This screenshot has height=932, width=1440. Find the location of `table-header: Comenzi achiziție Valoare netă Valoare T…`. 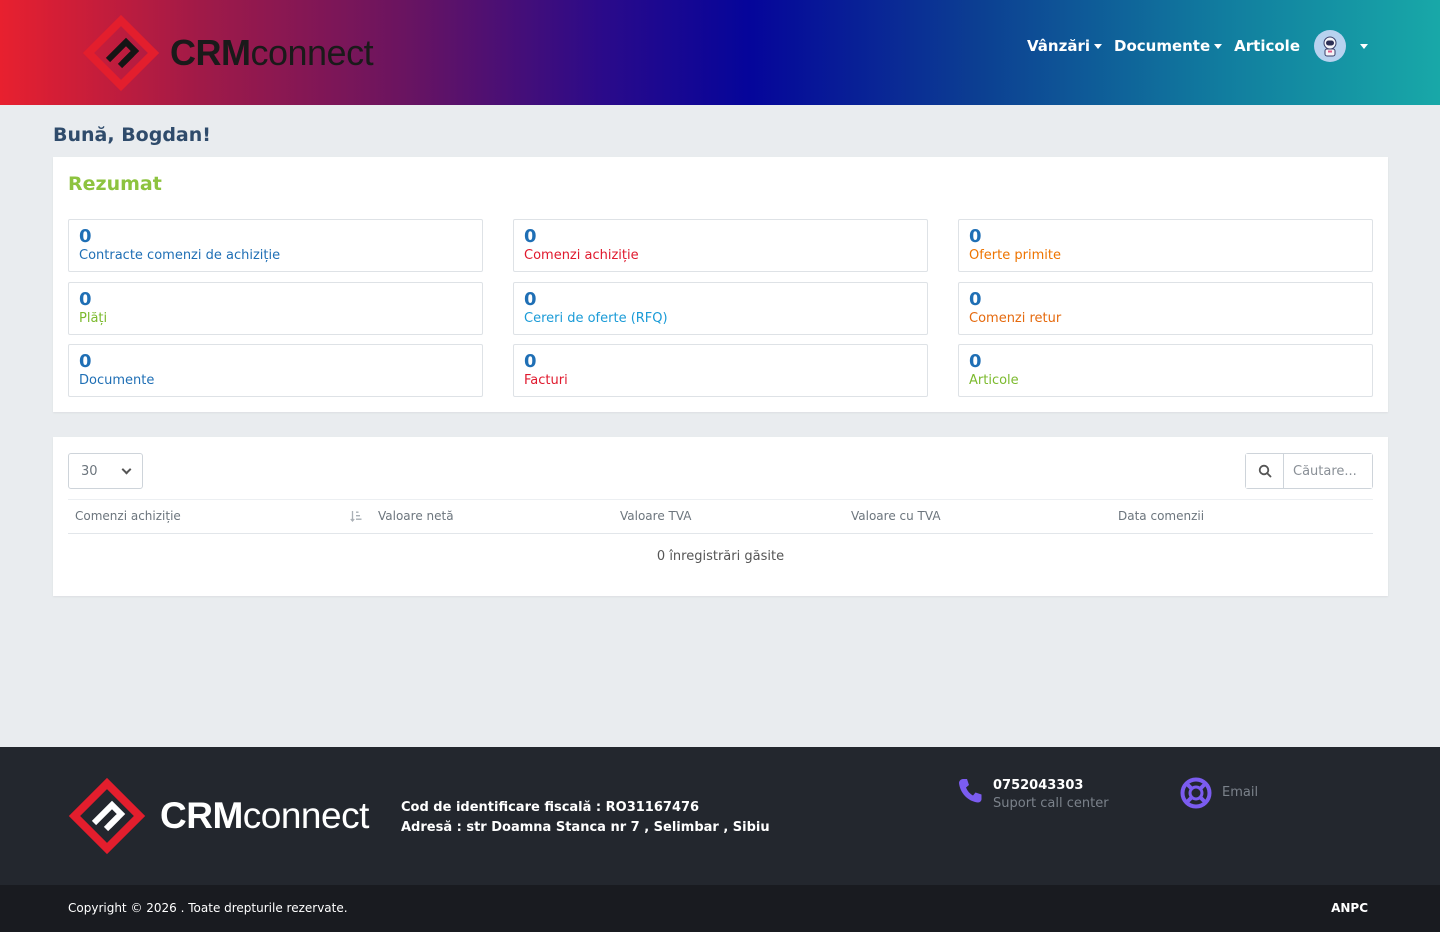

table-header: Comenzi achiziție Valoare netă Valoare T… is located at coordinates (720, 516).